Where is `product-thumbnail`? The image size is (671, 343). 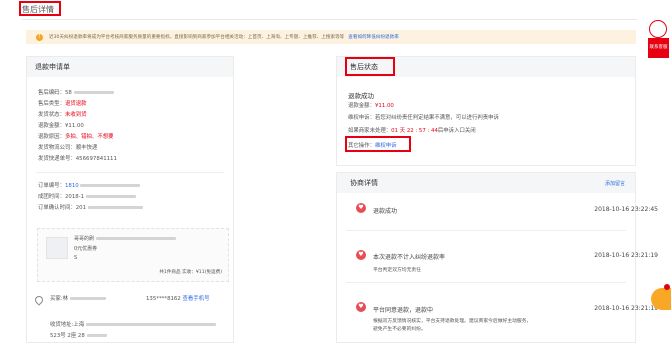 product-thumbnail is located at coordinates (57, 248).